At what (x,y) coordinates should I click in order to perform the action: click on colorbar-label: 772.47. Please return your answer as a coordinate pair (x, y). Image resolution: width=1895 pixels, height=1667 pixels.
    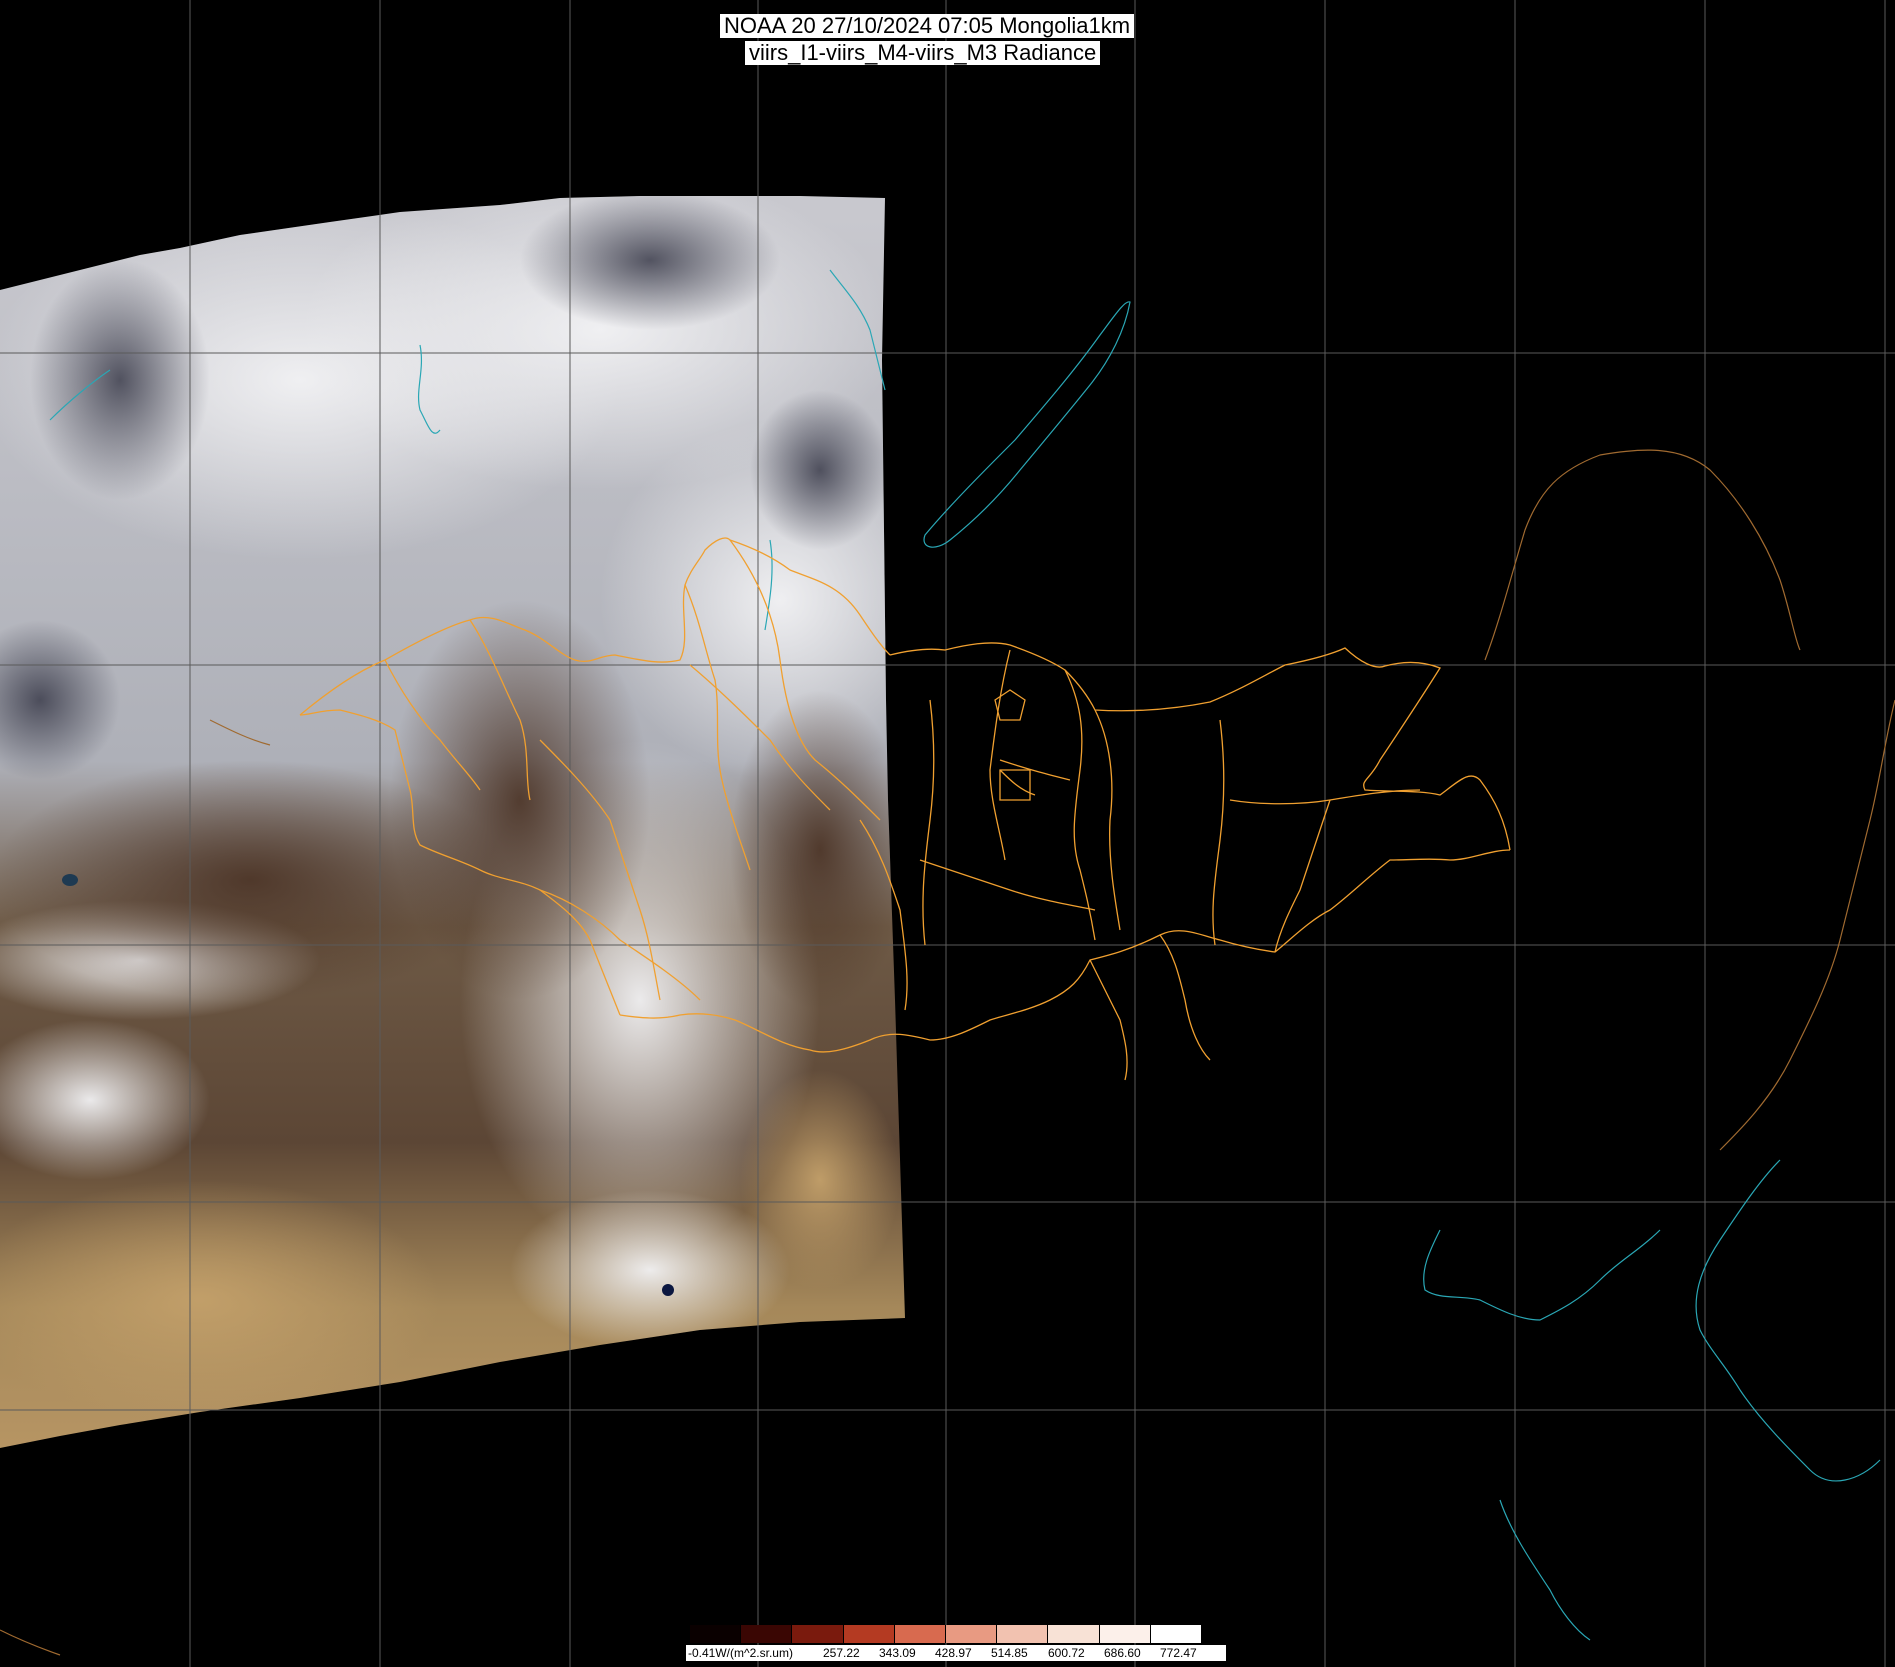
    Looking at the image, I should click on (1178, 1653).